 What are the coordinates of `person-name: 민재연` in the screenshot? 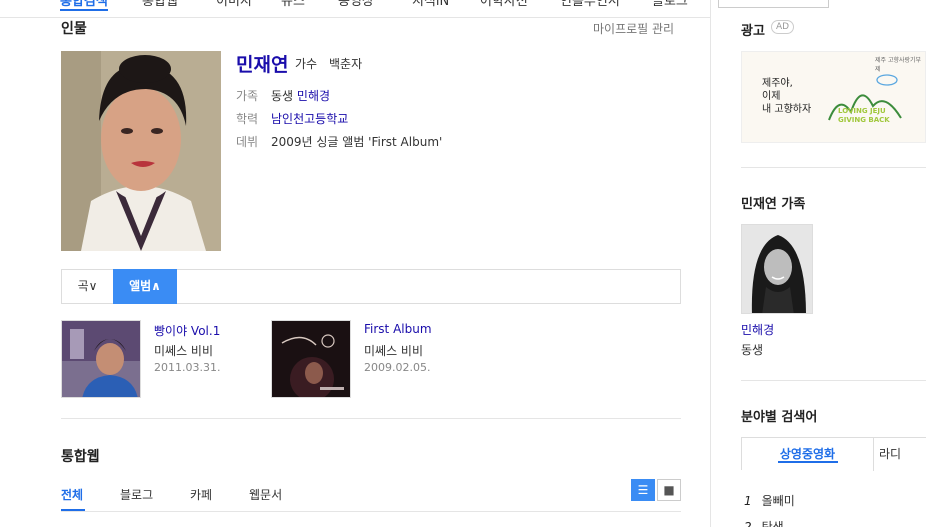 It's located at (262, 63).